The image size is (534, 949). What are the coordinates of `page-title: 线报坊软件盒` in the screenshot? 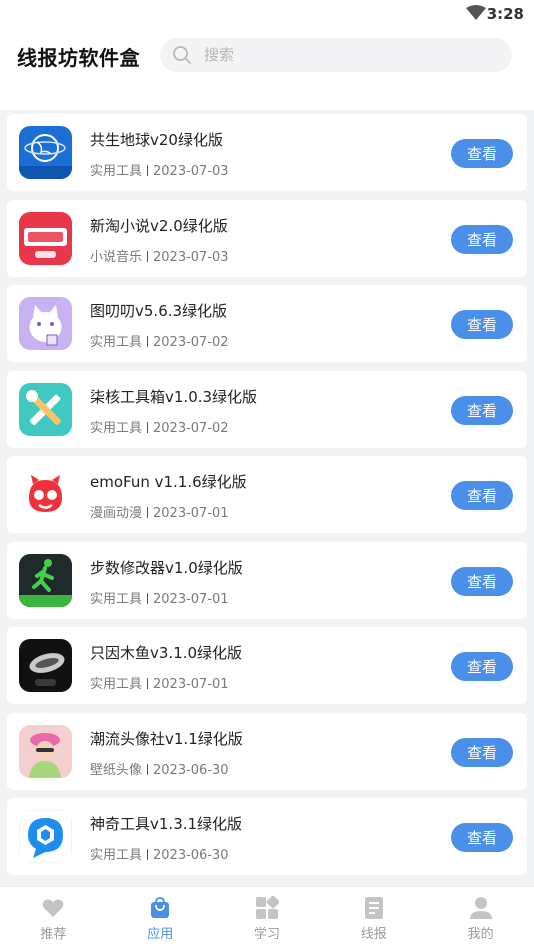 It's located at (78, 58).